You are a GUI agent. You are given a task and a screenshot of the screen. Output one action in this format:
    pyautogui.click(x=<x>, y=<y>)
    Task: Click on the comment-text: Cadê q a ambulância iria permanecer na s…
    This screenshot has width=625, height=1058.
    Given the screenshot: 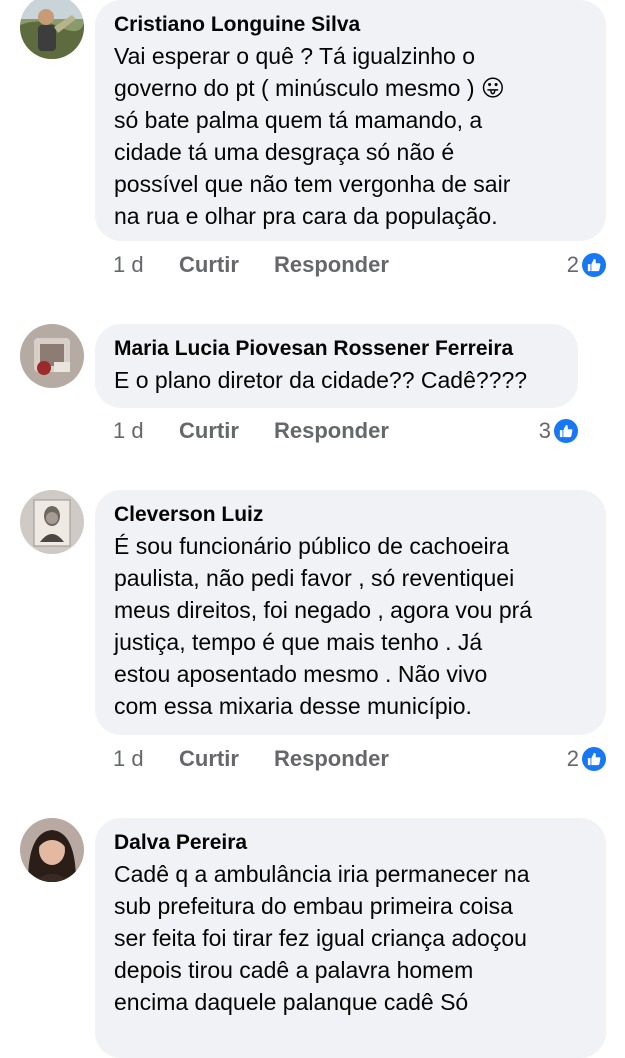 What is the action you would take?
    pyautogui.click(x=322, y=938)
    